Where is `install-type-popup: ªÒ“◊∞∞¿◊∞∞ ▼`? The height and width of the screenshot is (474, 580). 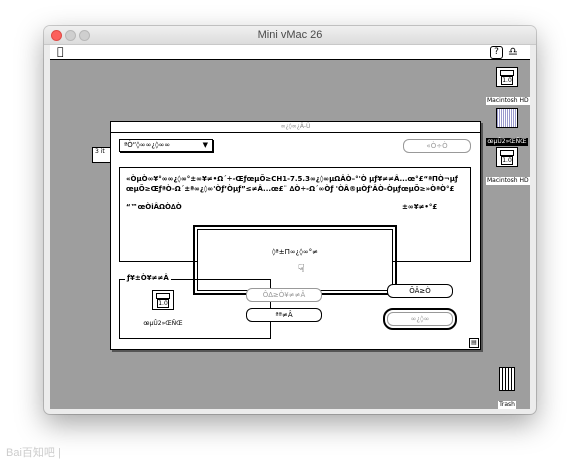
install-type-popup: ªÒ“◊∞∞¿◊∞∞ ▼ is located at coordinates (166, 145).